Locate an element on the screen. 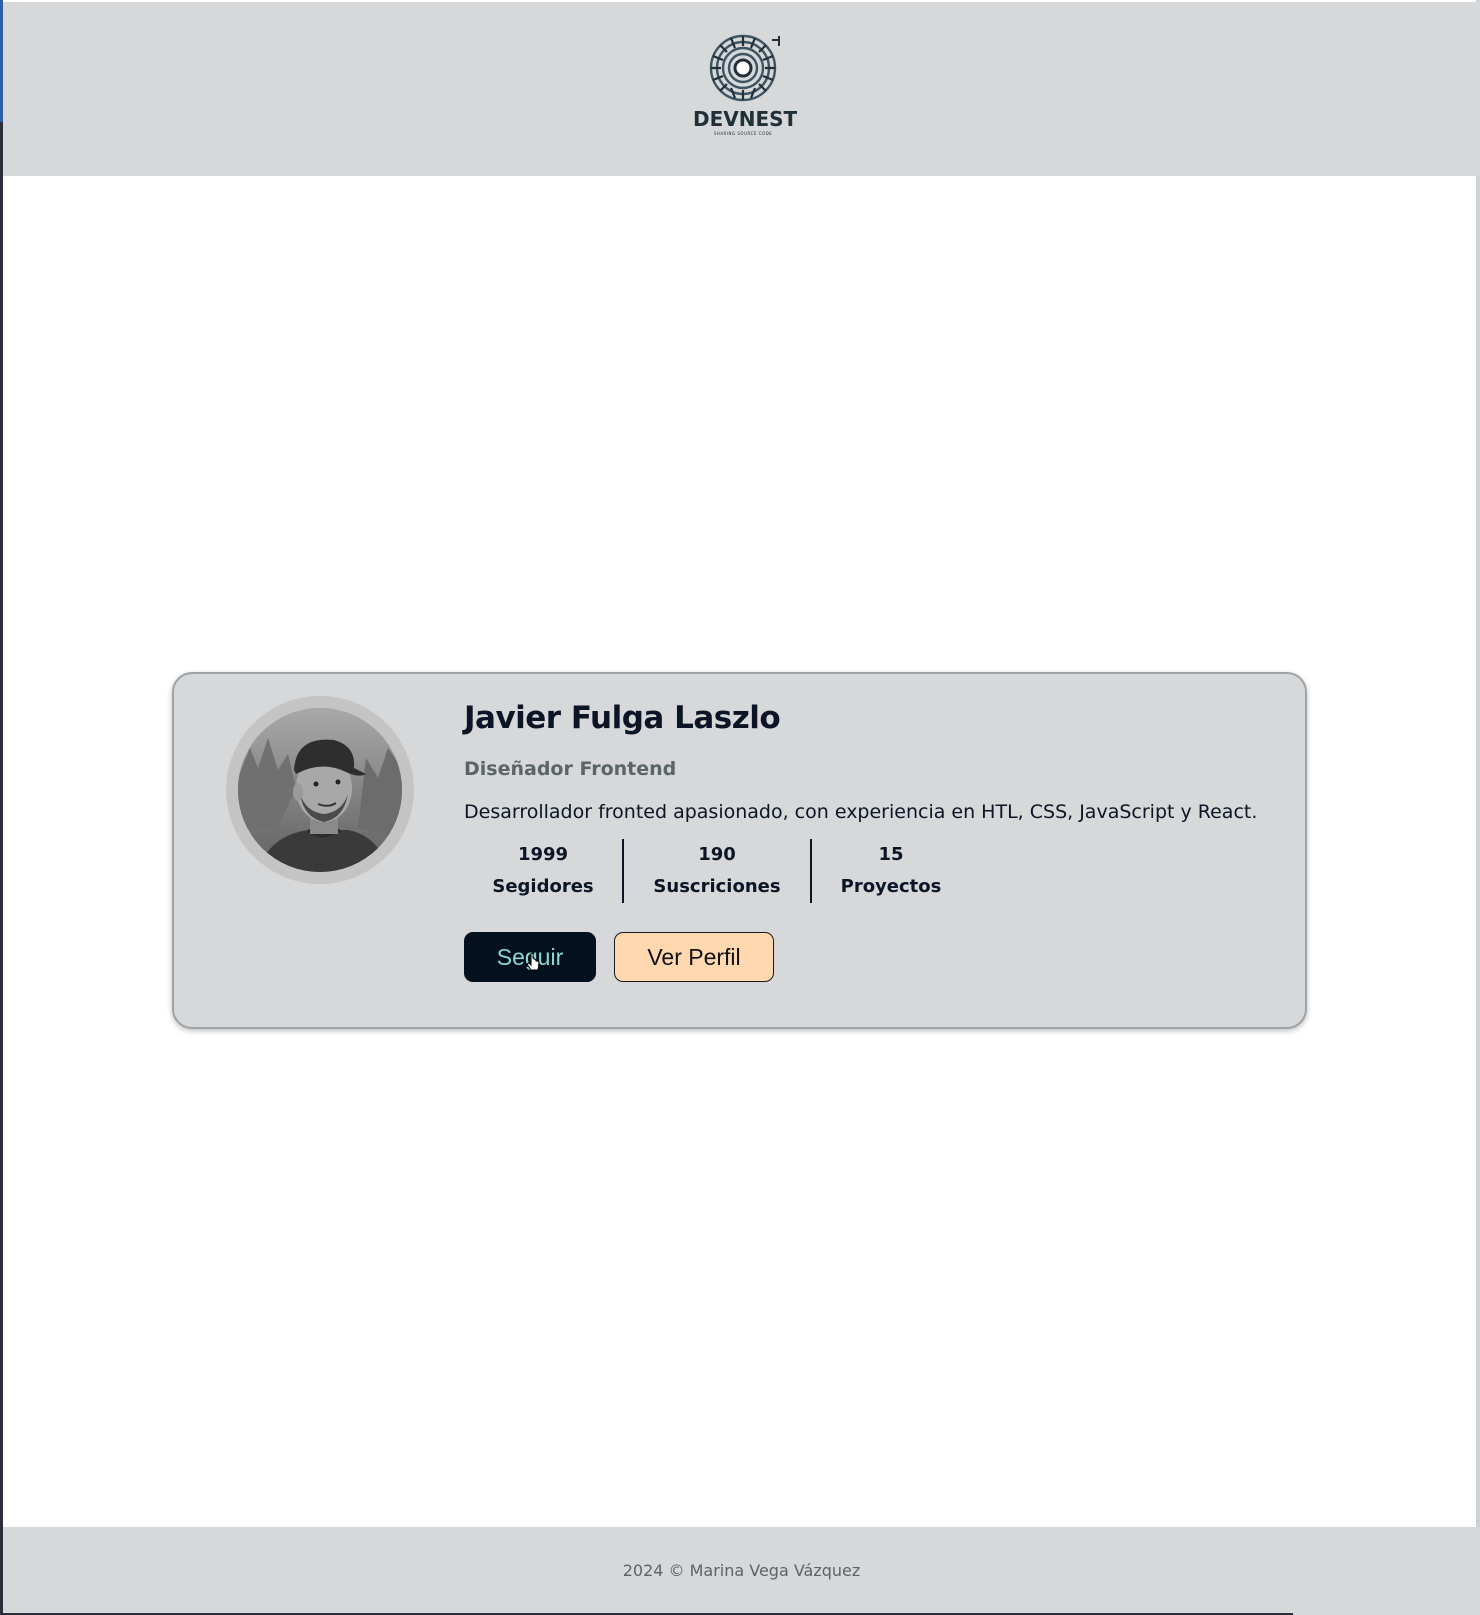 Image resolution: width=1480 pixels, height=1615 pixels. site-footer: 2024 © Marina Vega Vázquez is located at coordinates (741, 1571).